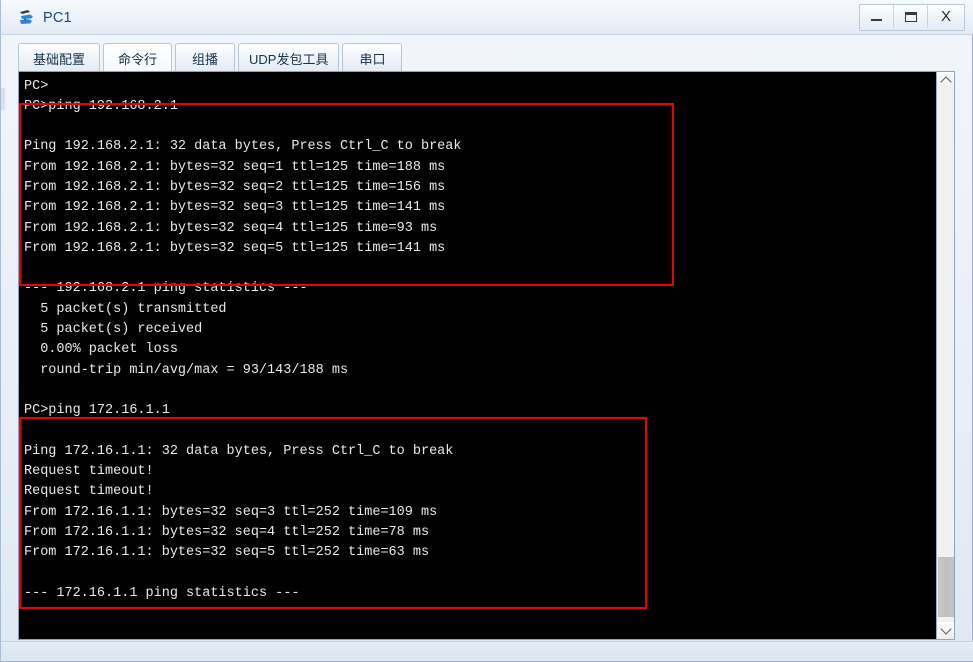 The width and height of the screenshot is (973, 662). I want to click on minimize-button, so click(877, 16).